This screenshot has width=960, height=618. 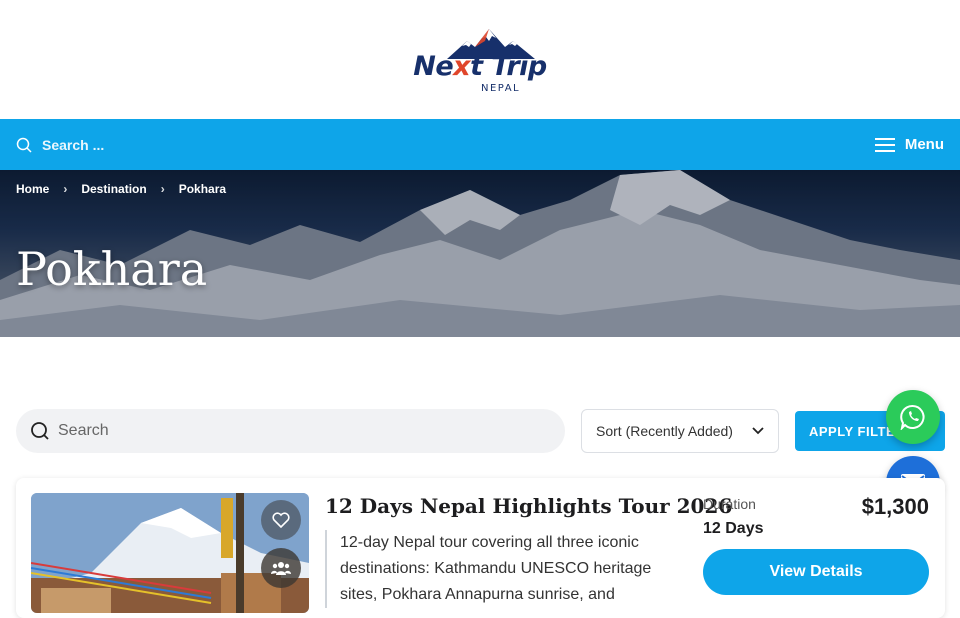 I want to click on site-logo: Next Trip NEPAL, so click(x=480, y=63).